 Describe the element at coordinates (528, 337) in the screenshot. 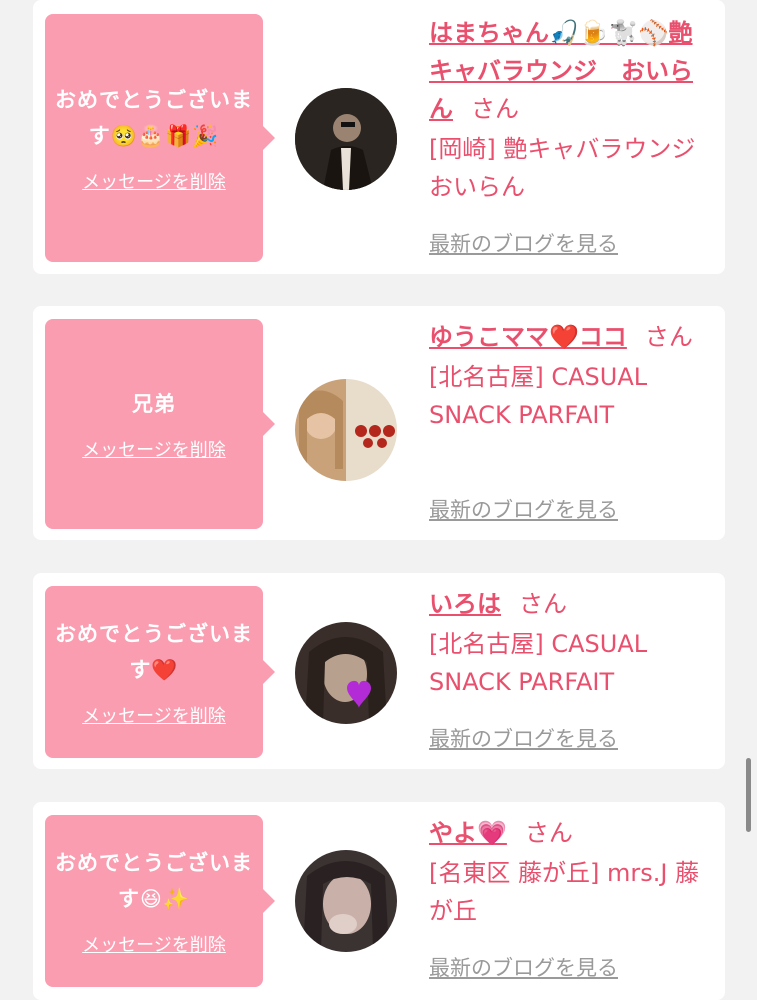

I see `user-name-link: ゆうこママ❤️ココ` at that location.